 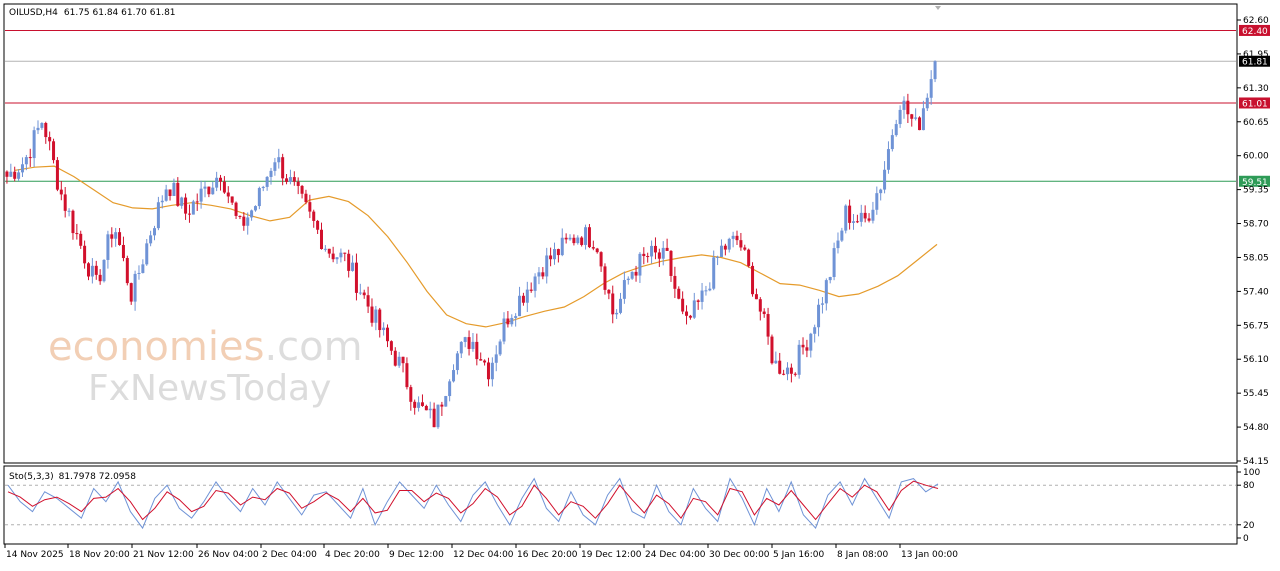 What do you see at coordinates (416, 555) in the screenshot?
I see `x-tick-label: 9 Dec 12:00` at bounding box center [416, 555].